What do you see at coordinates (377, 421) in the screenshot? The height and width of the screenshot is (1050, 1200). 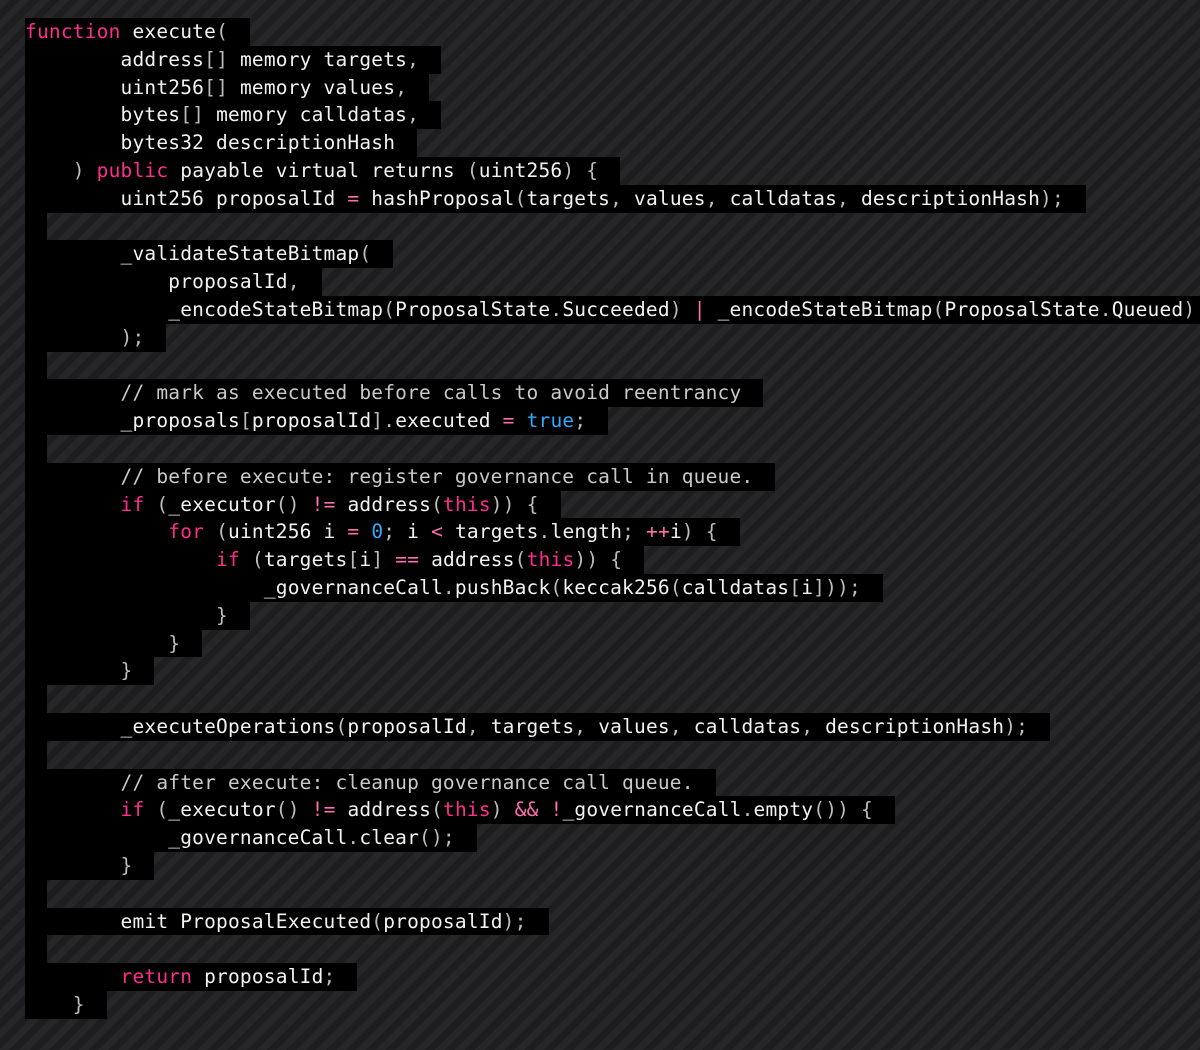 I see `code-token: ]` at bounding box center [377, 421].